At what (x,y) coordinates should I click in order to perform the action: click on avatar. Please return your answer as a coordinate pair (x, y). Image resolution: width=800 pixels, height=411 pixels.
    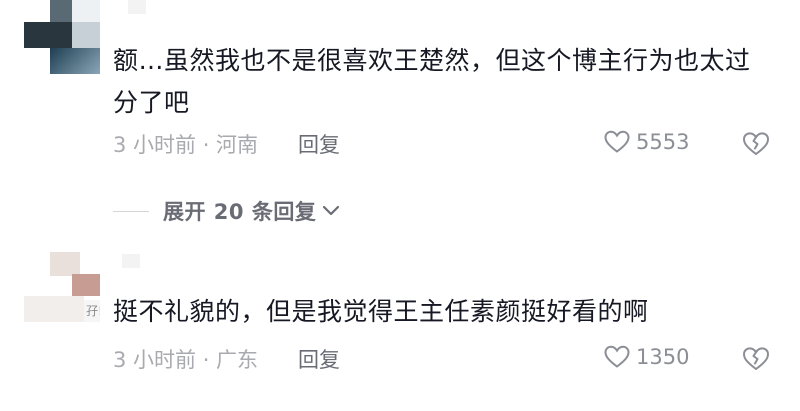
    Looking at the image, I should click on (62, 38).